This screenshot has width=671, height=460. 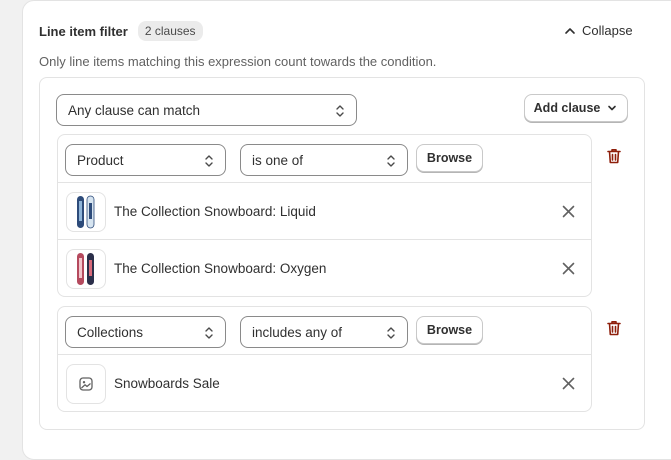 I want to click on collapse-label: Collapse, so click(x=607, y=30).